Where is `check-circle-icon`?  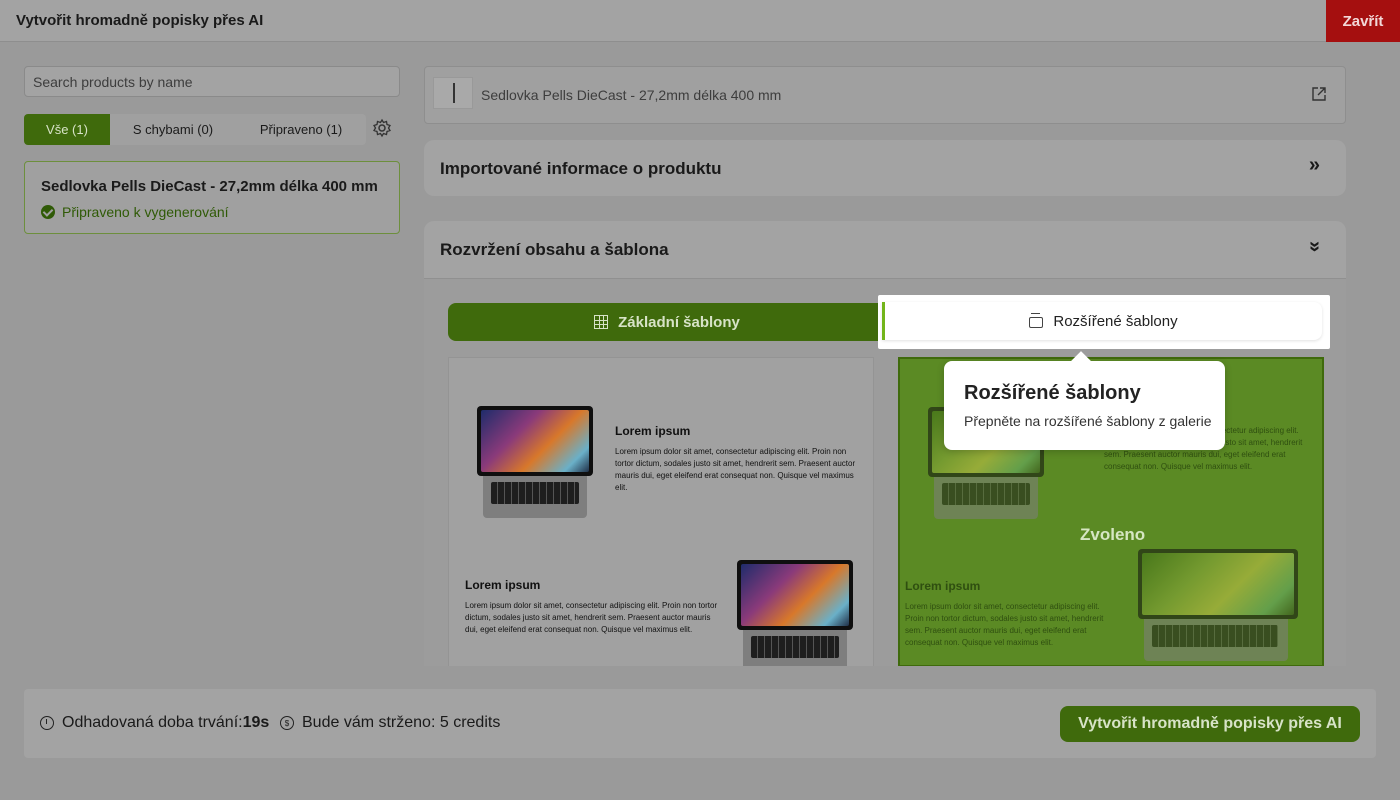
check-circle-icon is located at coordinates (48, 212).